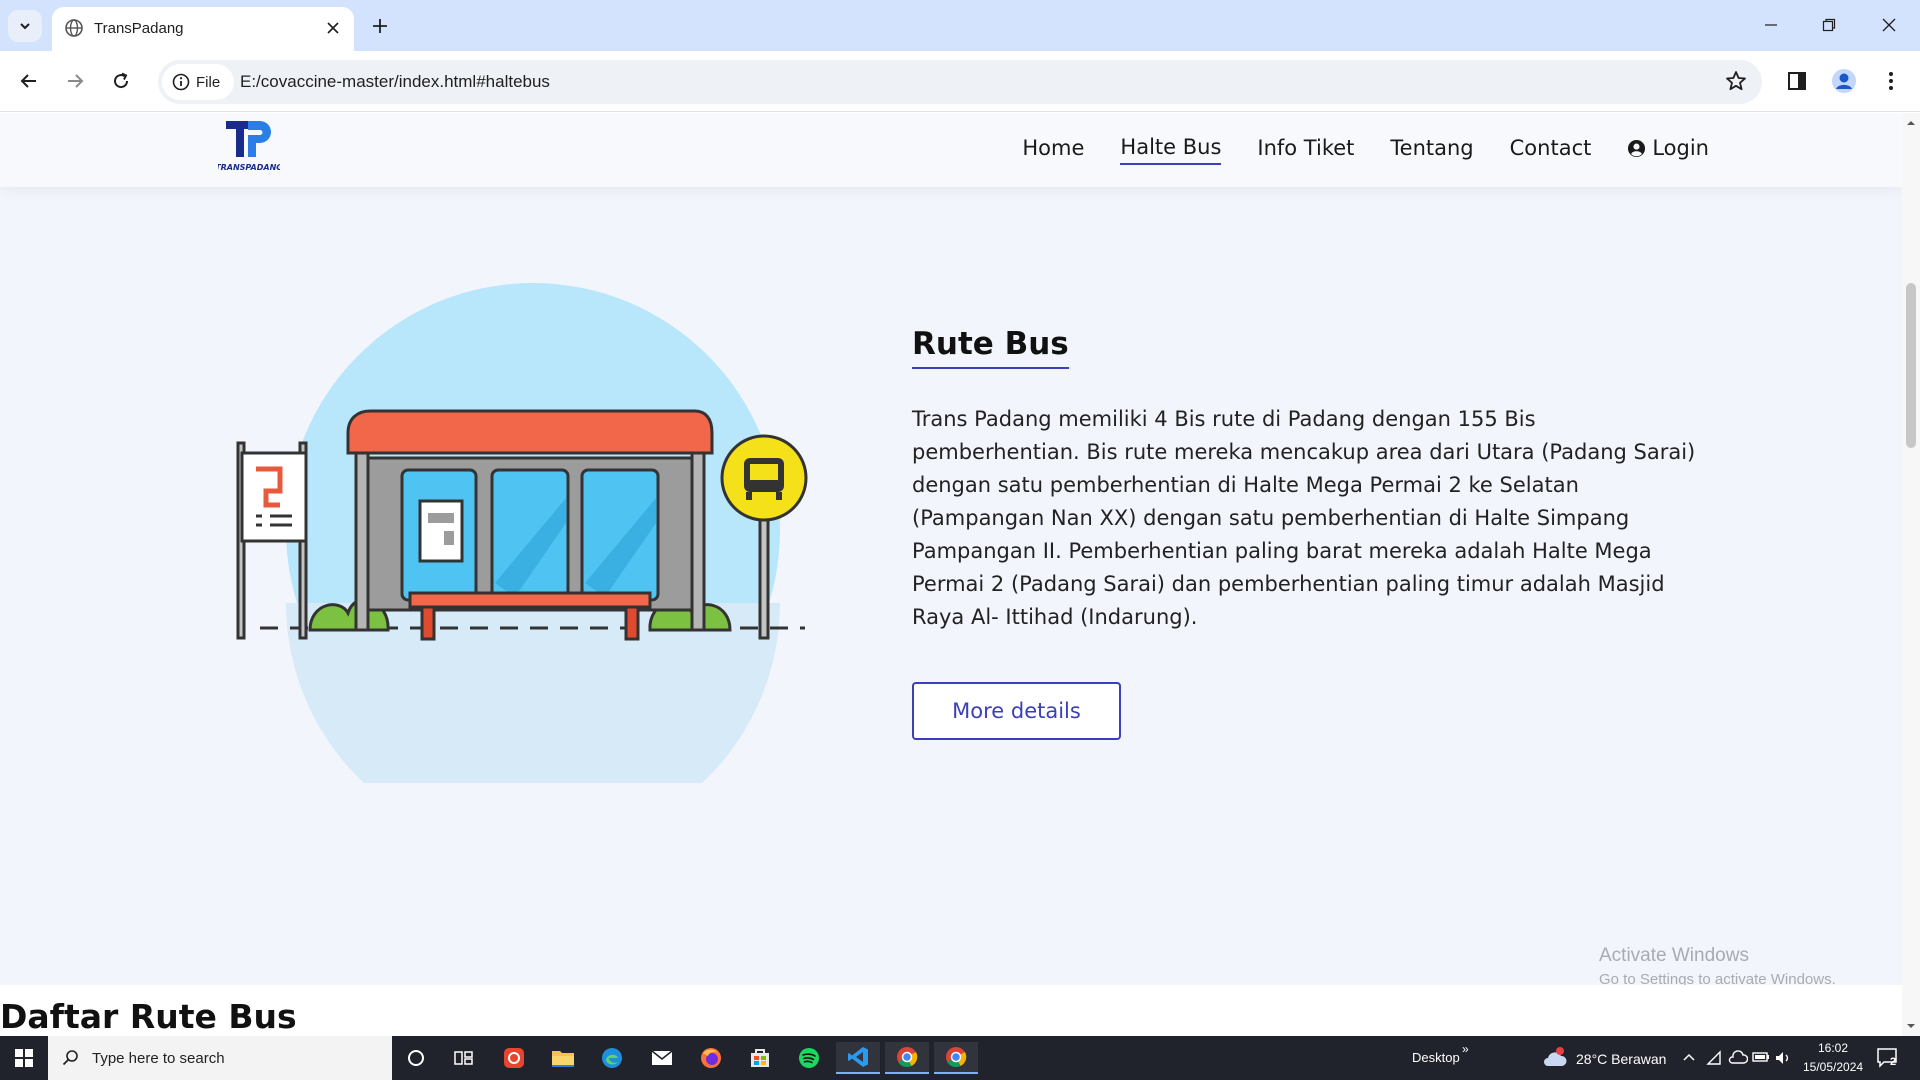 This screenshot has height=1080, width=1920. I want to click on side-panel-icon, so click(1797, 81).